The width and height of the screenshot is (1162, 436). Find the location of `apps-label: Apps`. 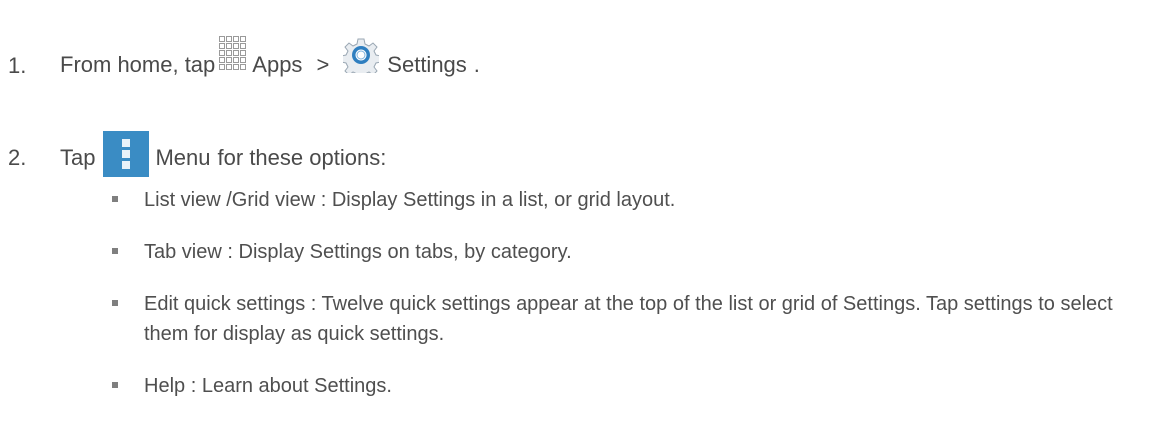

apps-label: Apps is located at coordinates (277, 64).